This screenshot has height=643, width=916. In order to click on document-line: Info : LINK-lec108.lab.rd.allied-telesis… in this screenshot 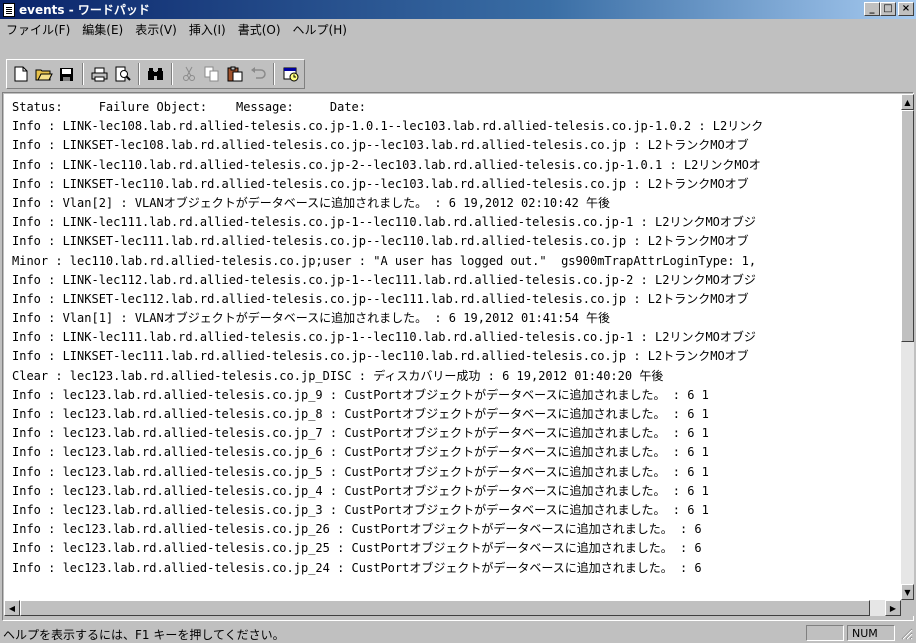, I will do `click(456, 126)`.